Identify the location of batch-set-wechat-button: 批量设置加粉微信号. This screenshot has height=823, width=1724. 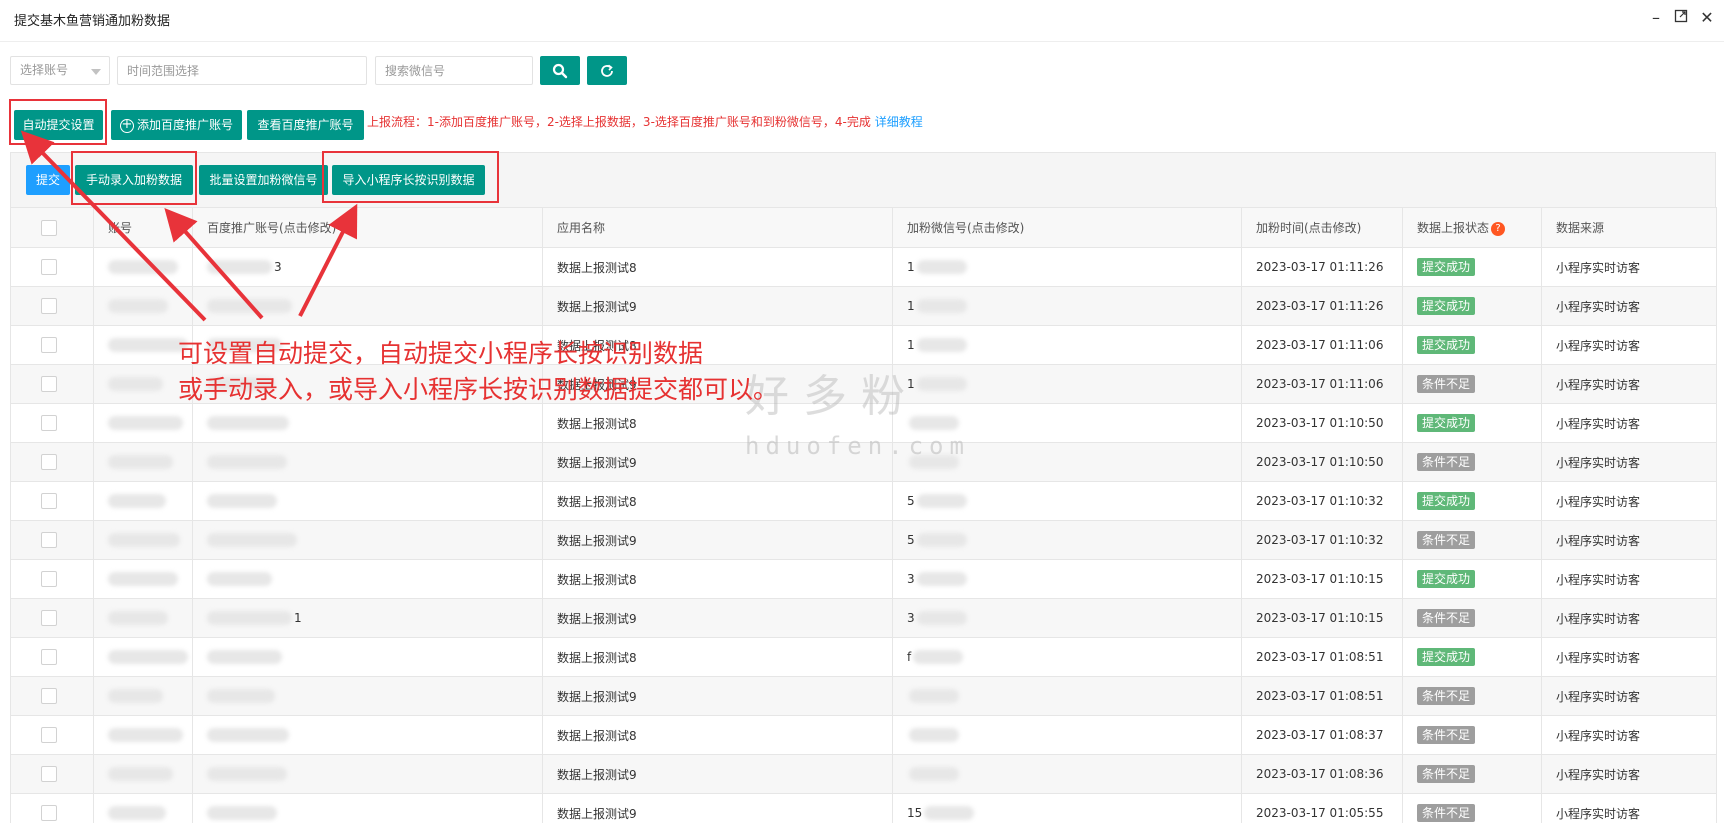
(263, 180).